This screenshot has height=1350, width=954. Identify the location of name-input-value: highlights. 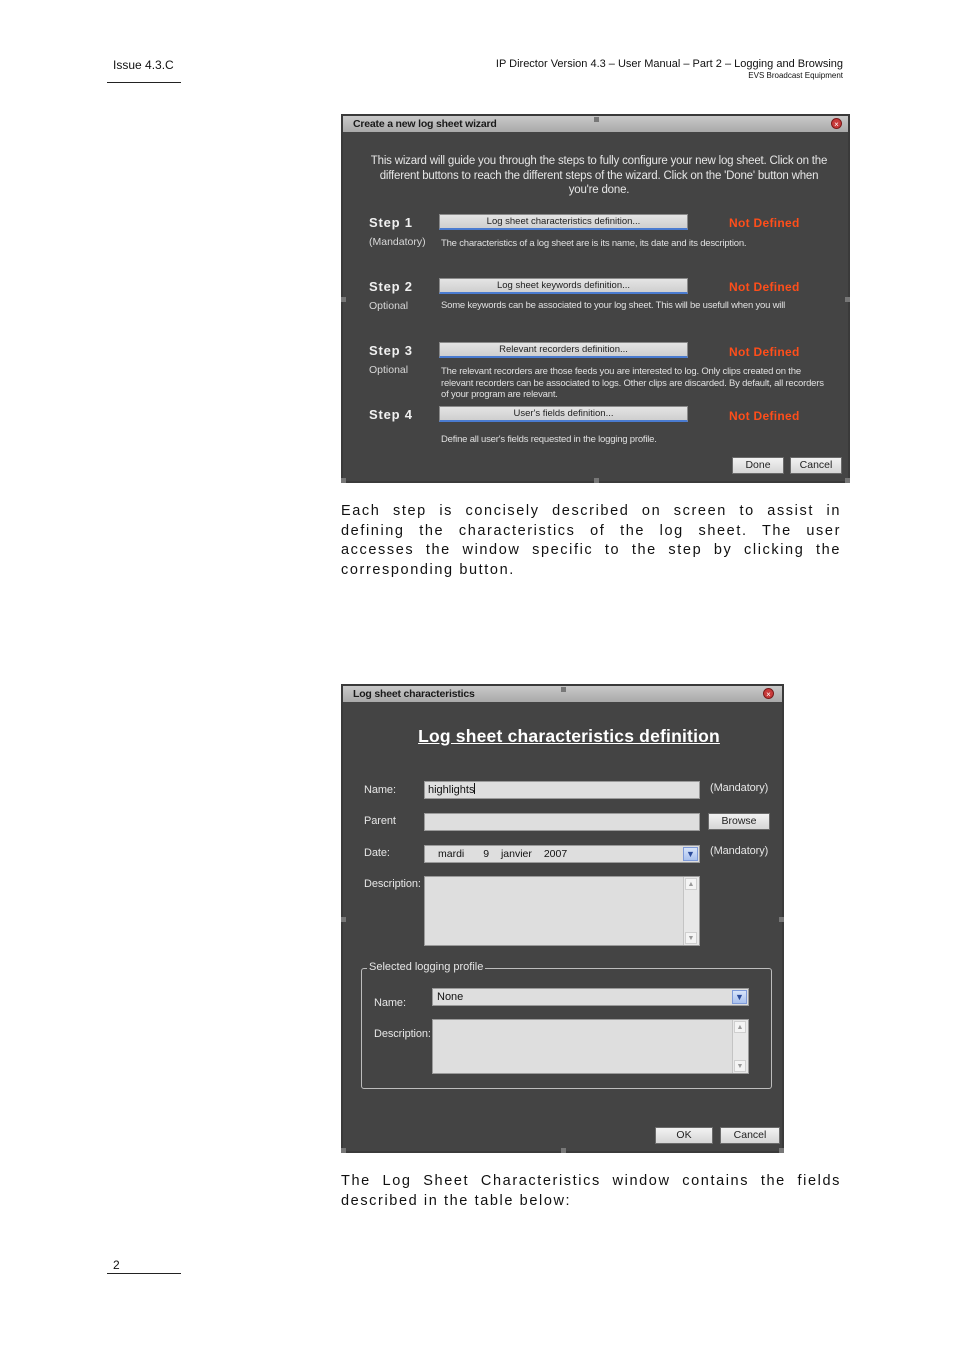
(451, 790).